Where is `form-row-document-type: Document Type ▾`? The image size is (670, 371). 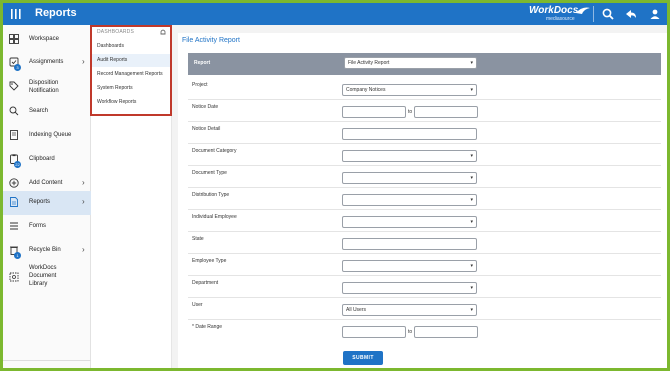
form-row-document-type: Document Type ▾ is located at coordinates (424, 177).